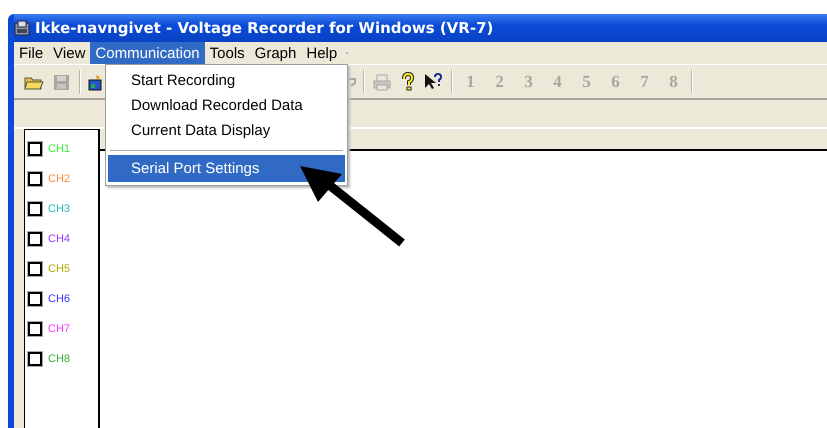 The width and height of the screenshot is (827, 428). I want to click on channel-label: CH6, so click(59, 298).